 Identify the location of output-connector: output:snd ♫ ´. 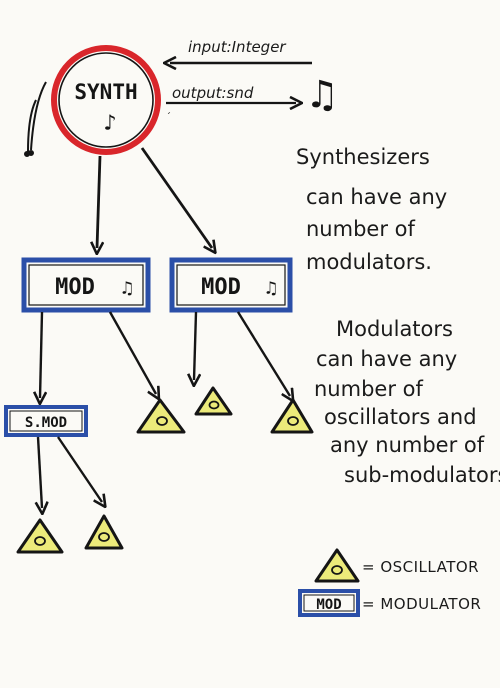
(250, 97).